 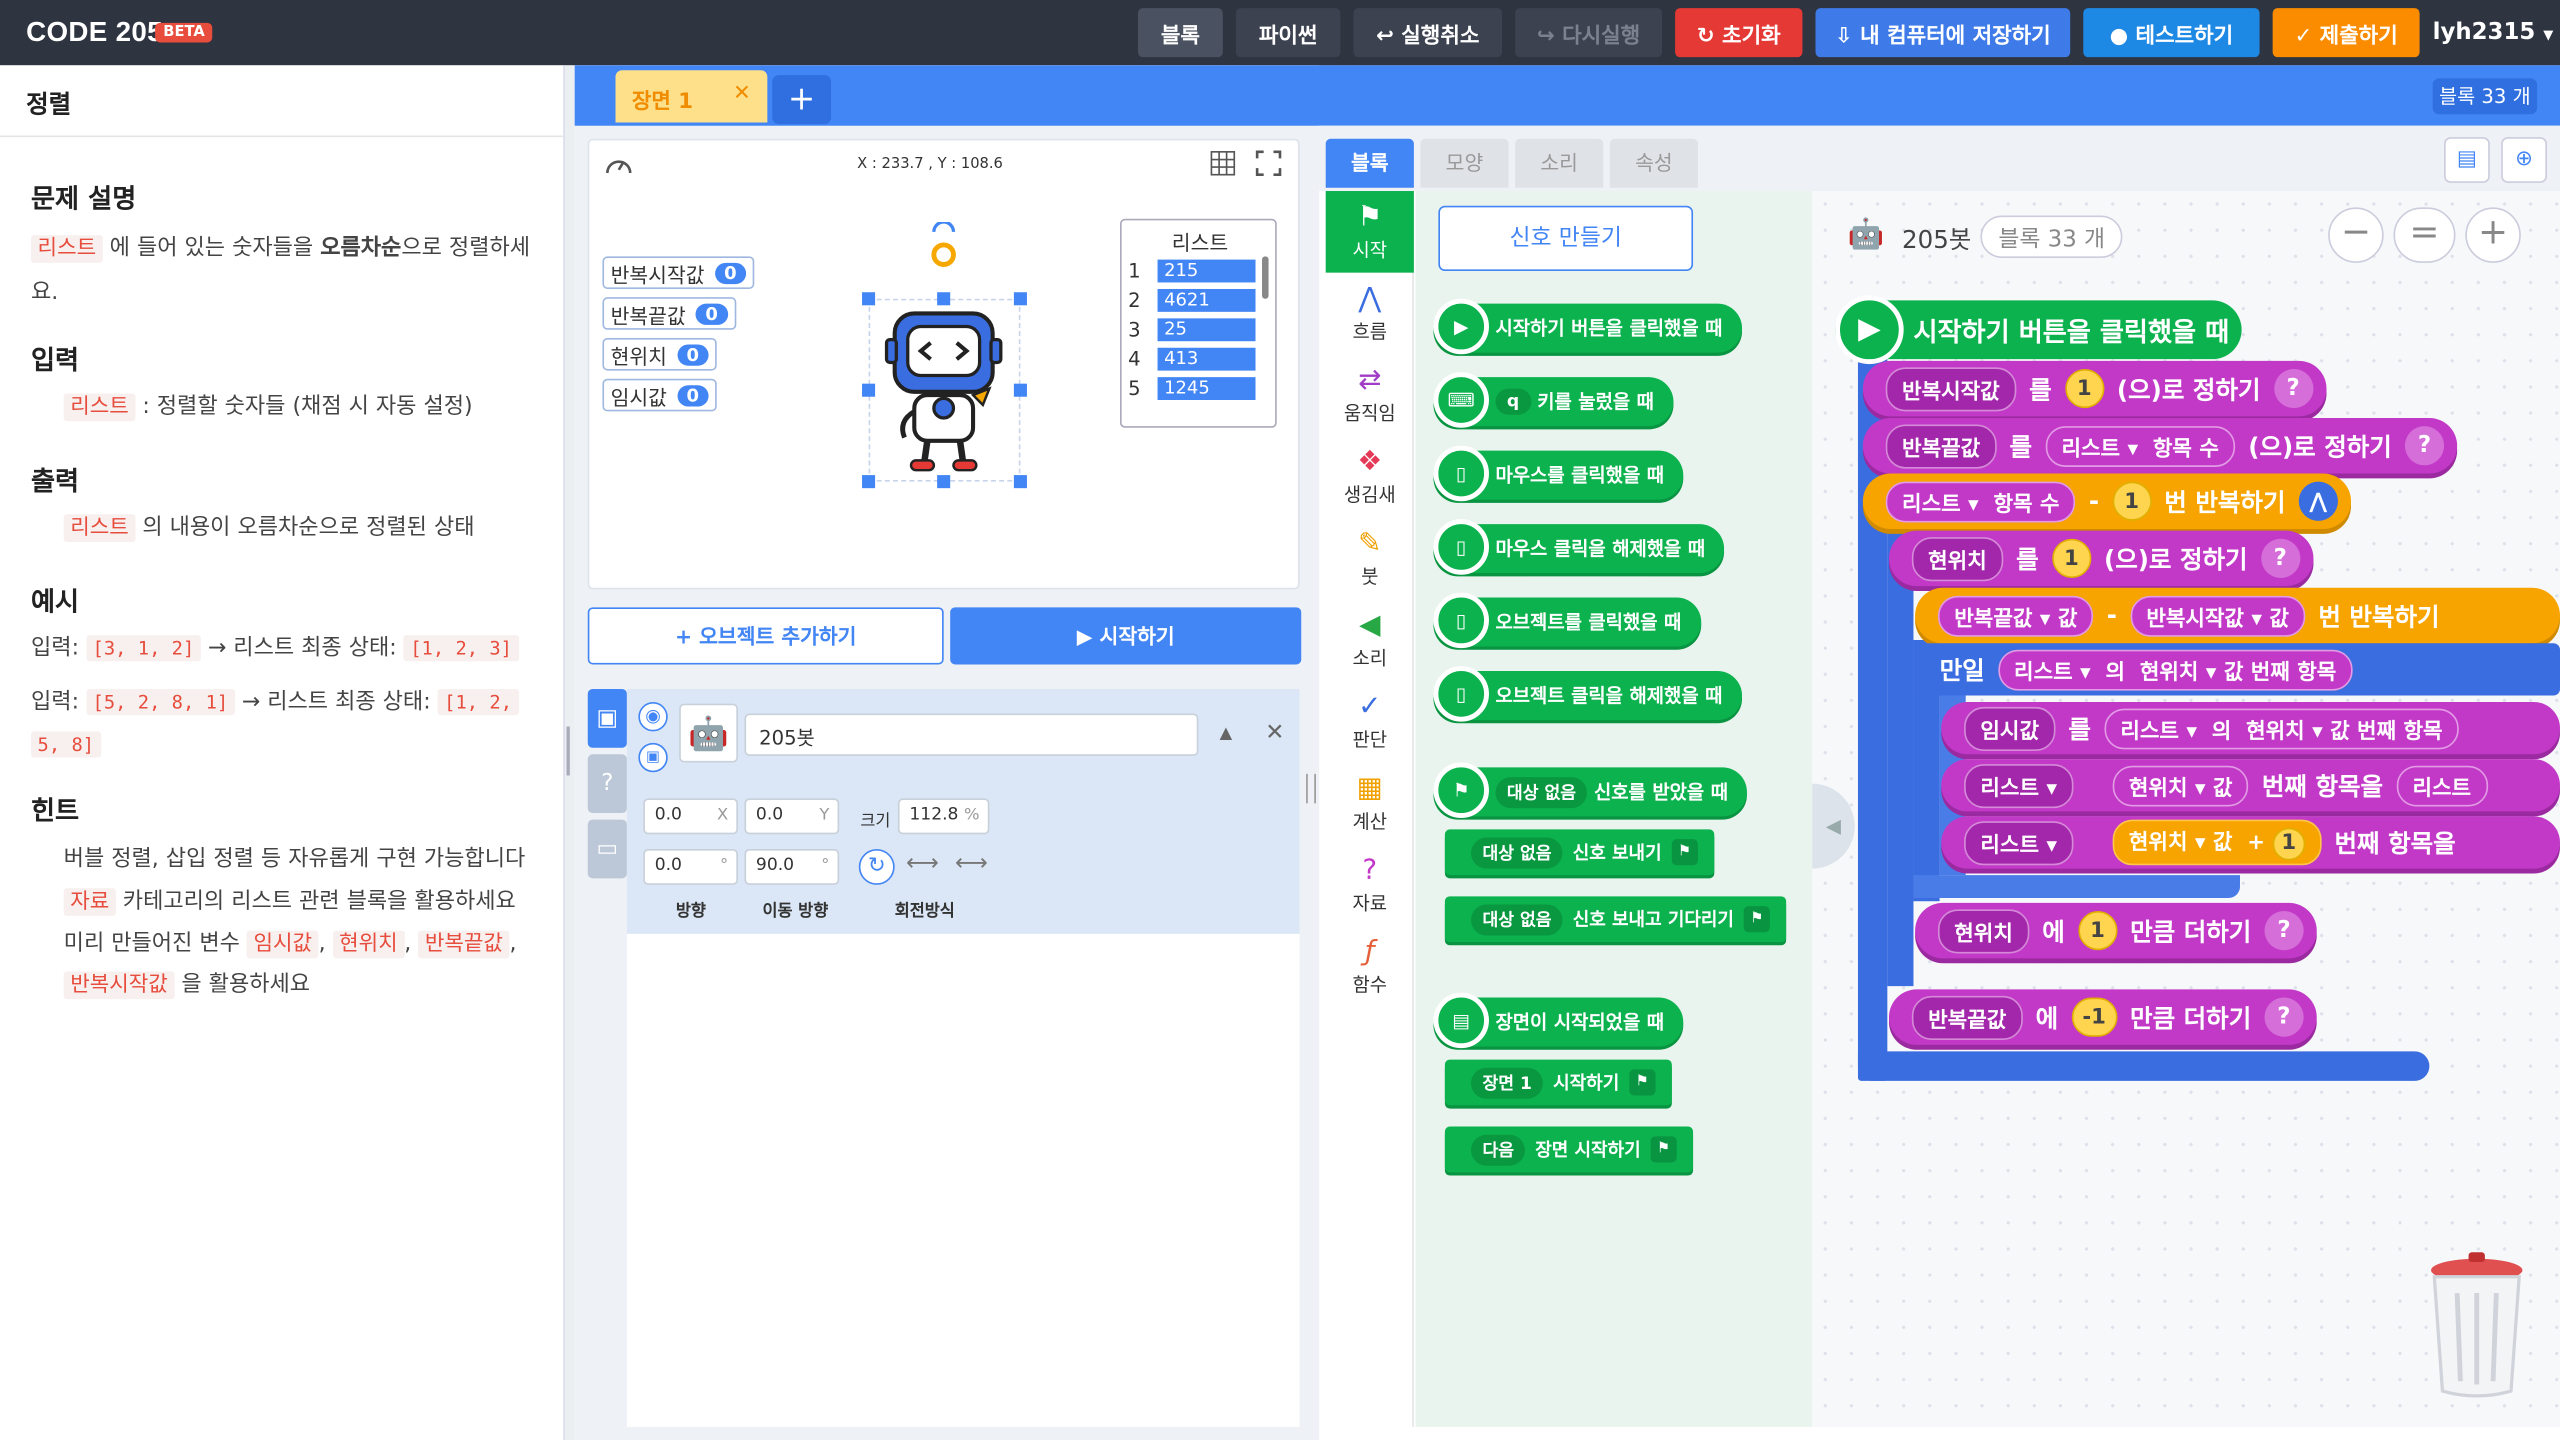 What do you see at coordinates (678, 272) in the screenshot?
I see `var-monitor-start: 반복시작값 0` at bounding box center [678, 272].